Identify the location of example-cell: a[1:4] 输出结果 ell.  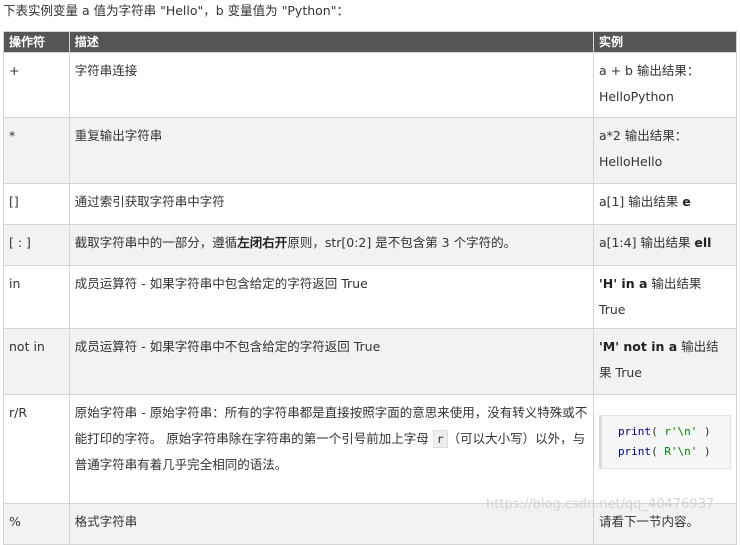
(665, 245).